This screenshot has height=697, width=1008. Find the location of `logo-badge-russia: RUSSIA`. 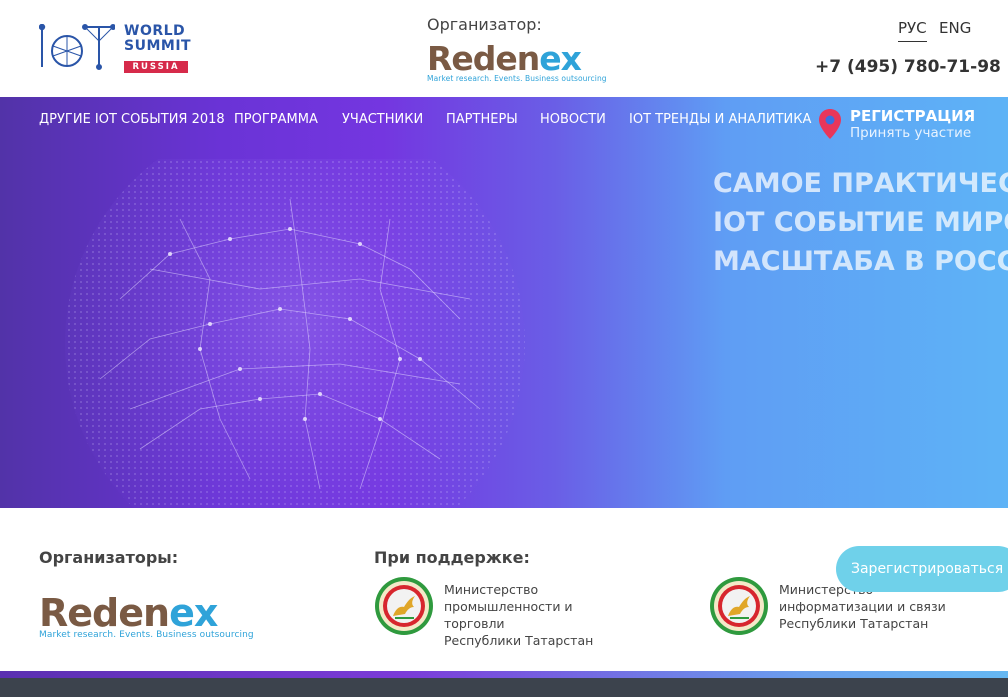

logo-badge-russia: RUSSIA is located at coordinates (156, 67).